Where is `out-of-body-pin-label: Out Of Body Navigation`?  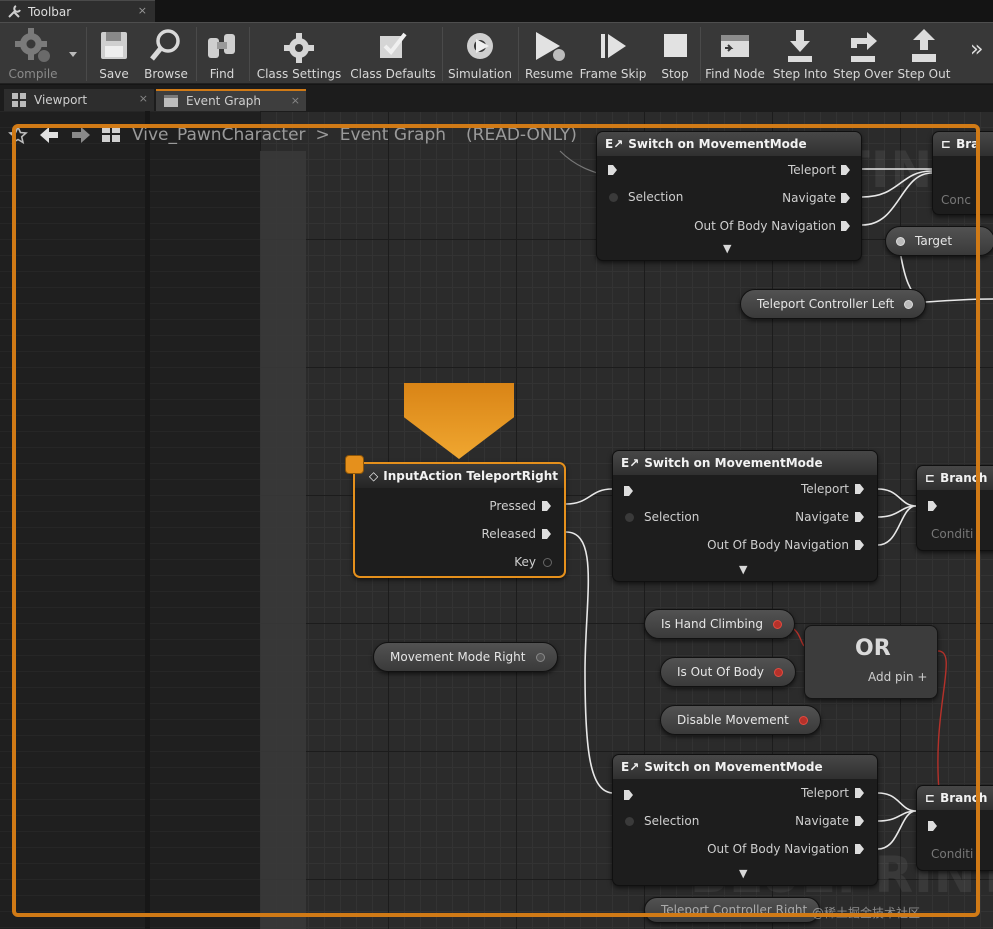 out-of-body-pin-label: Out Of Body Navigation is located at coordinates (778, 849).